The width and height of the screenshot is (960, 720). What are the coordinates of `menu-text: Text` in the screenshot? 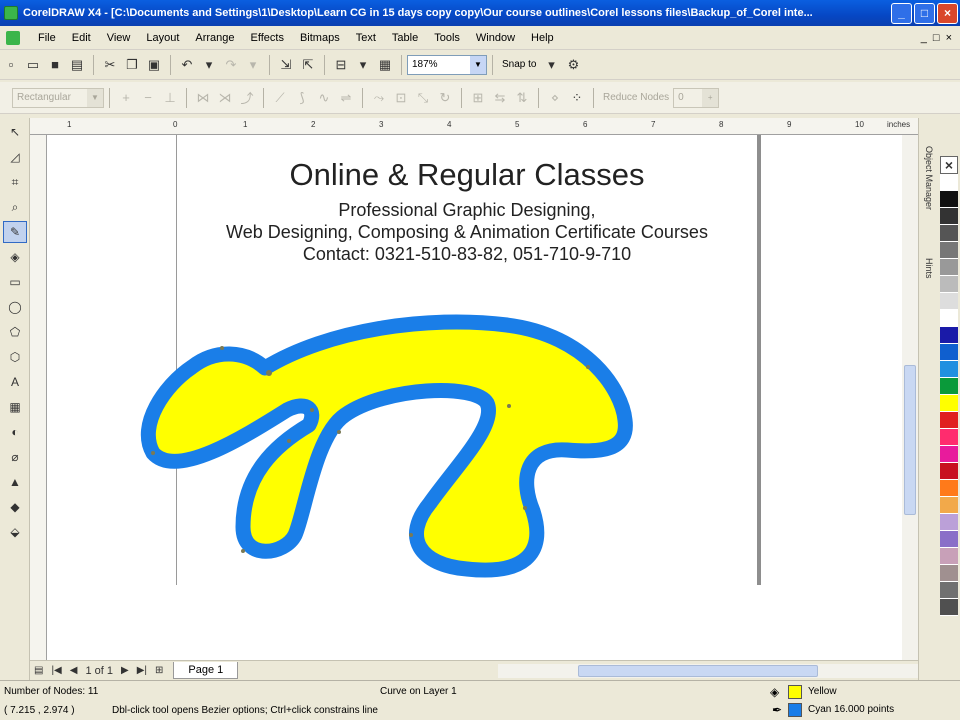 It's located at (366, 38).